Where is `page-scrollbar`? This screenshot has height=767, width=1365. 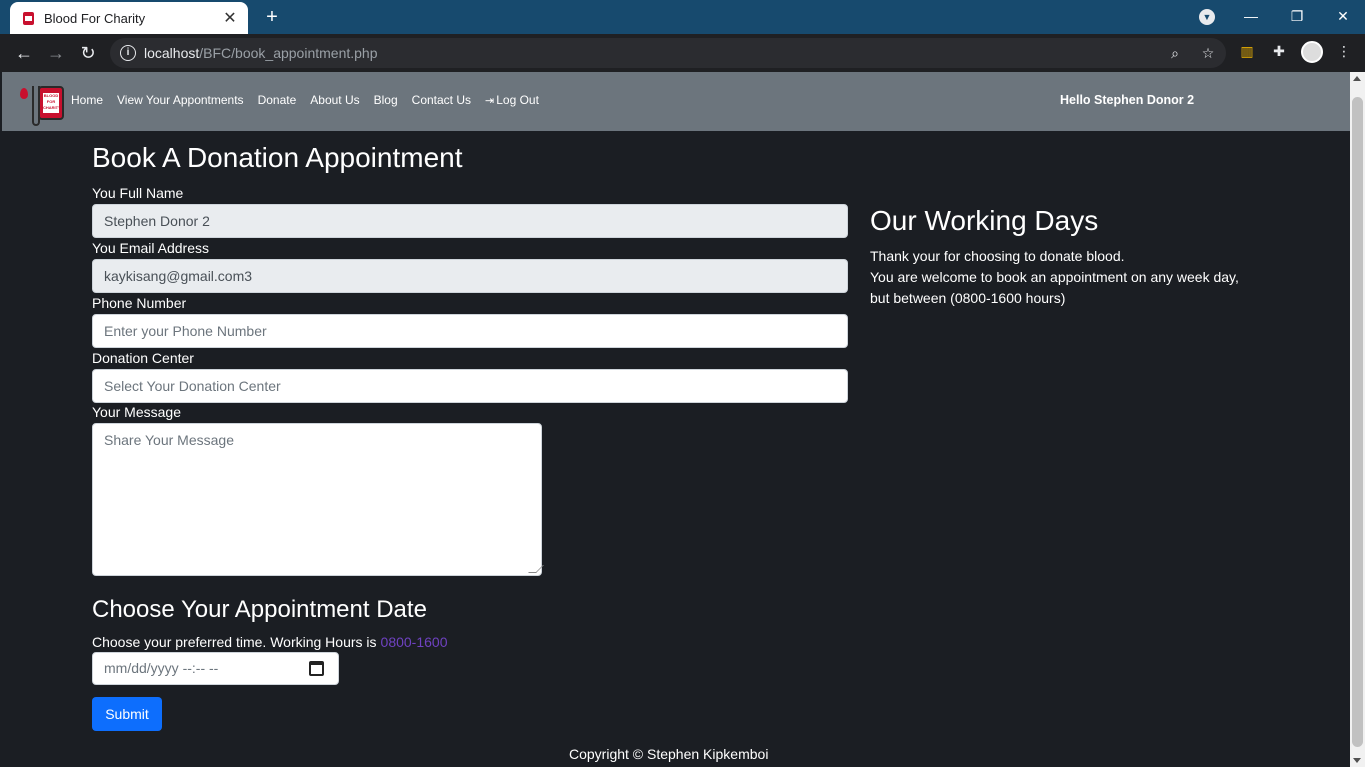 page-scrollbar is located at coordinates (1357, 419).